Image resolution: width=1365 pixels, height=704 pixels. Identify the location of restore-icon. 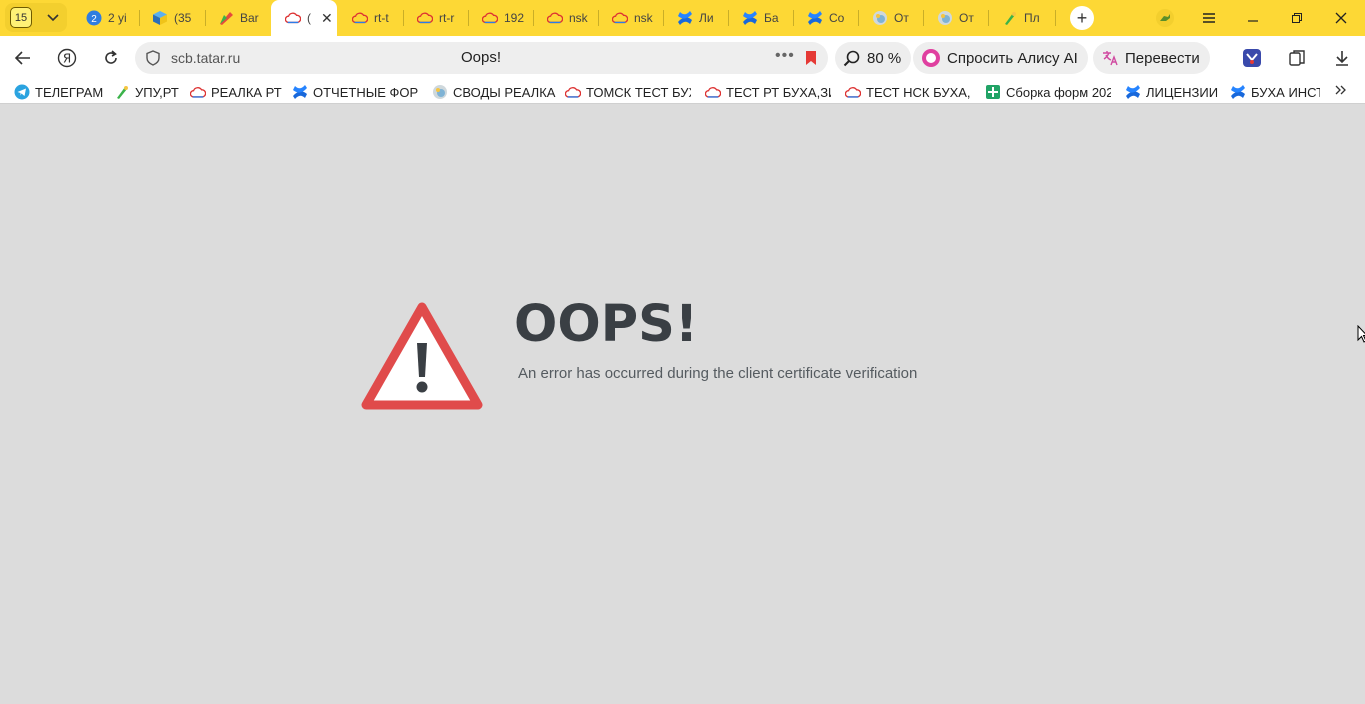
(1297, 18).